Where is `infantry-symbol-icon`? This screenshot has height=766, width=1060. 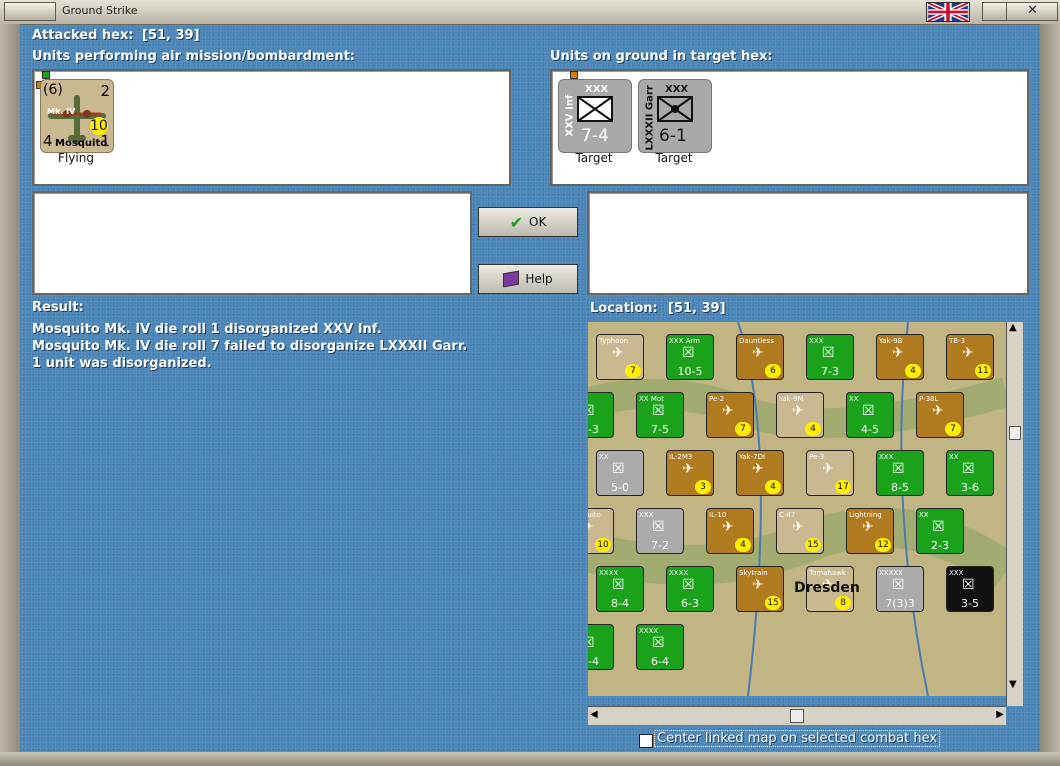 infantry-symbol-icon is located at coordinates (595, 109).